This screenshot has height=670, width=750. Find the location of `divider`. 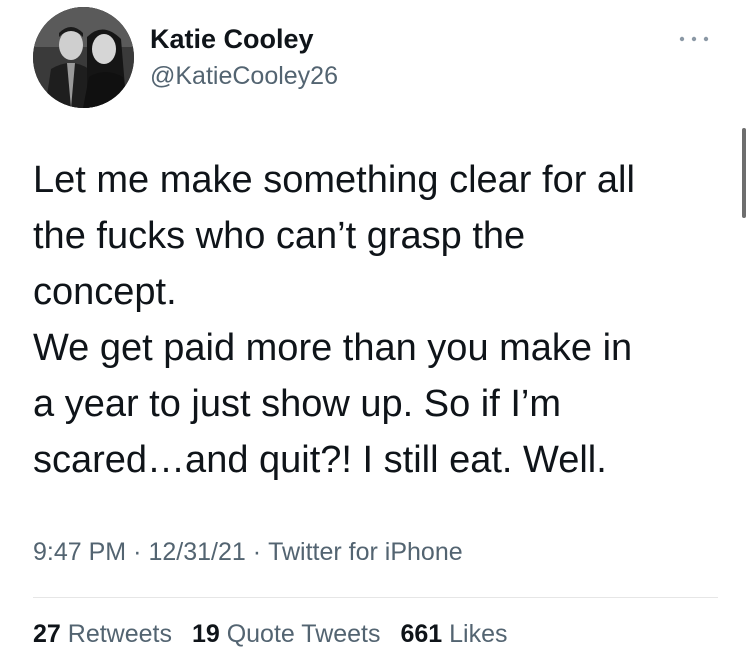

divider is located at coordinates (375, 597).